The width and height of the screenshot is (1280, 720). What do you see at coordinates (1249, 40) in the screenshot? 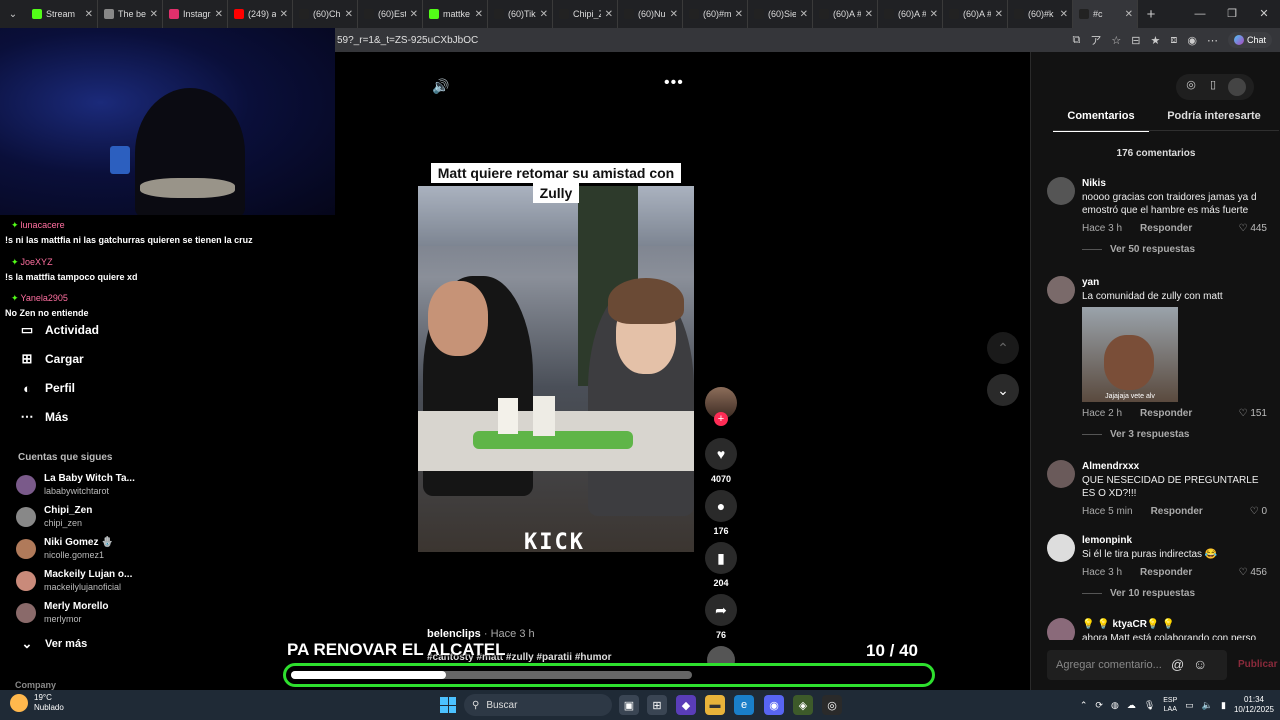
I see `copilot-chat-button: Chat` at bounding box center [1249, 40].